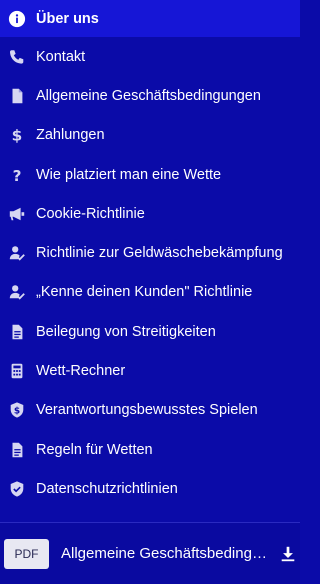 Image resolution: width=320 pixels, height=584 pixels. Describe the element at coordinates (17, 489) in the screenshot. I see `shield-check-icon` at that location.